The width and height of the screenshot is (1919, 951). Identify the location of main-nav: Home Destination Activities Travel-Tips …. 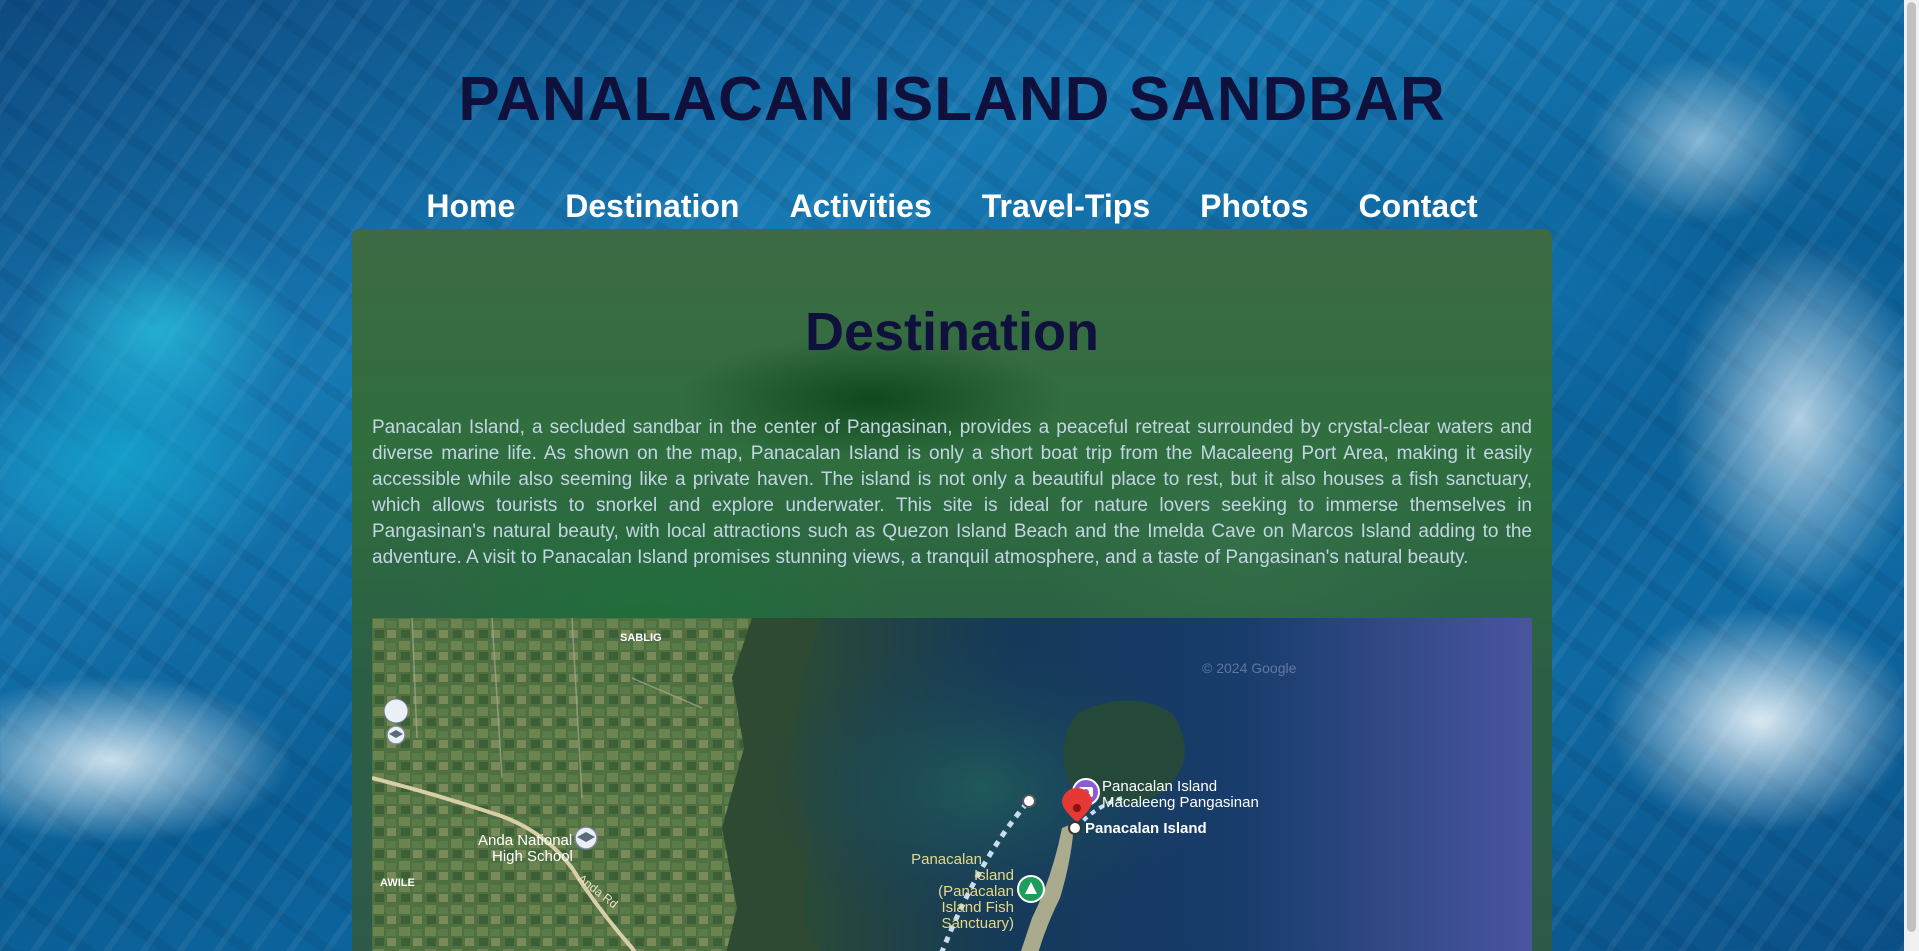
(952, 206).